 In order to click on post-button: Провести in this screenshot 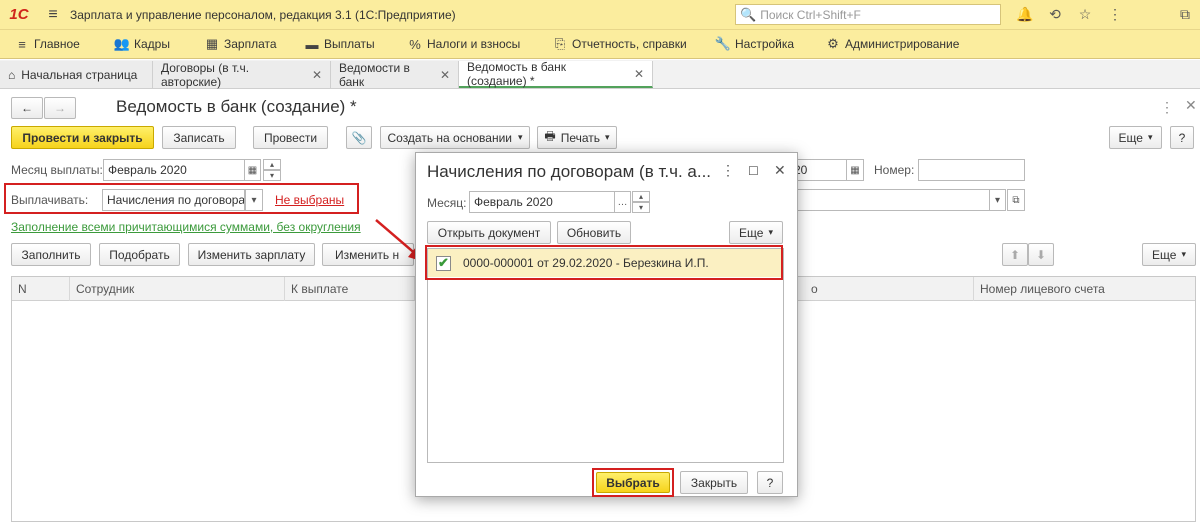, I will do `click(290, 137)`.